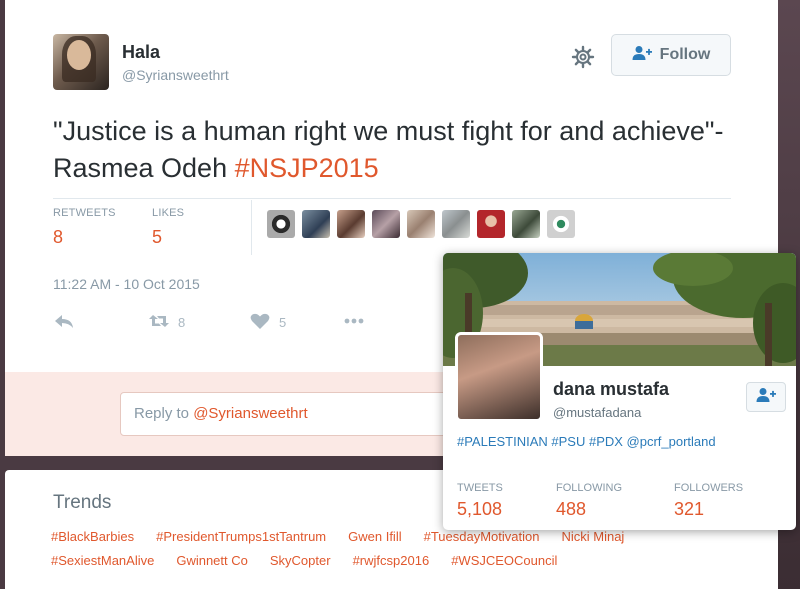 Image resolution: width=800 pixels, height=589 pixels. What do you see at coordinates (212, 560) in the screenshot?
I see `trend-item: Gwinnett Co` at bounding box center [212, 560].